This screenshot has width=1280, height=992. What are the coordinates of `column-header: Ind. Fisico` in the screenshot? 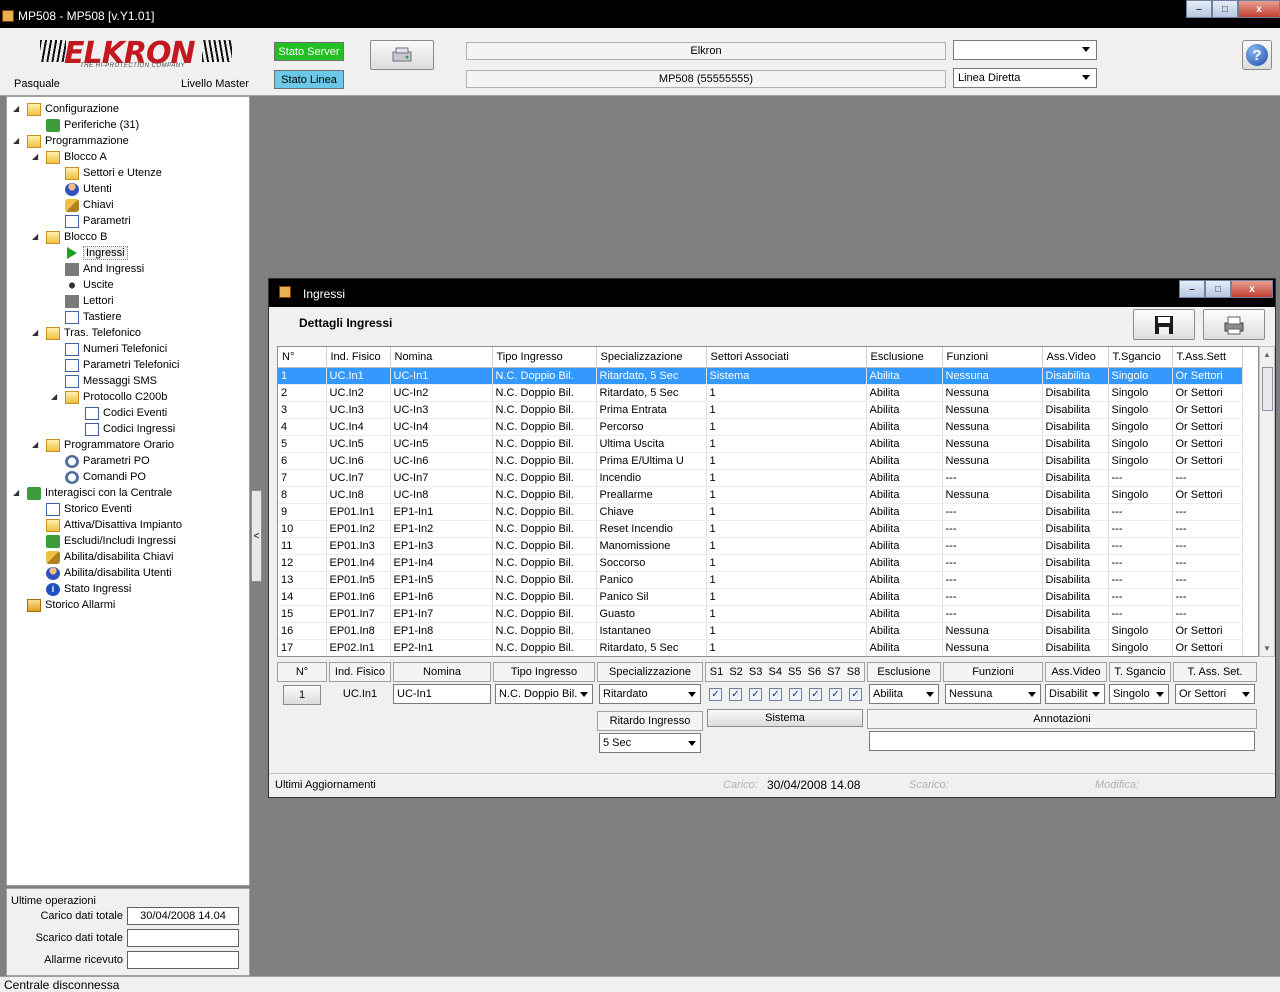 It's located at (358, 357).